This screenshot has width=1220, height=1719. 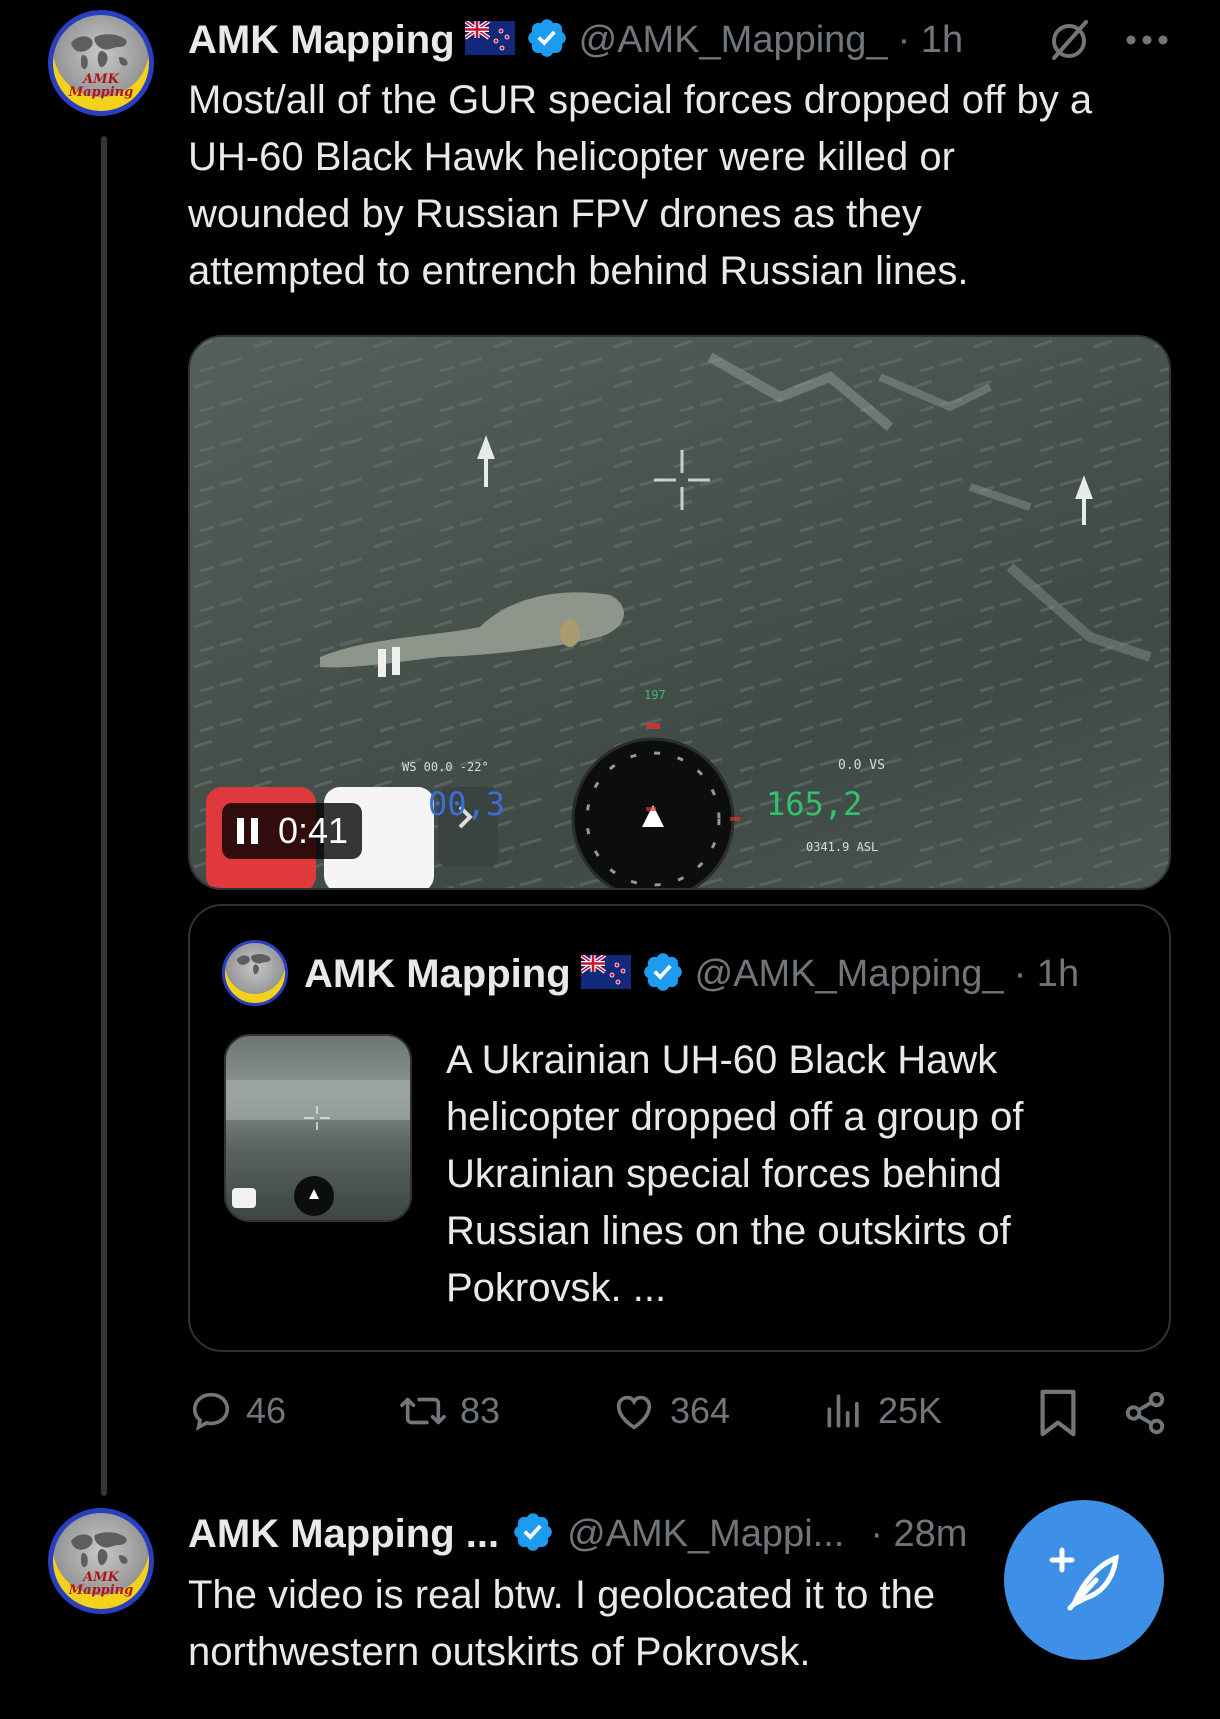 What do you see at coordinates (814, 804) in the screenshot?
I see `hud-speed-text: 165,2` at bounding box center [814, 804].